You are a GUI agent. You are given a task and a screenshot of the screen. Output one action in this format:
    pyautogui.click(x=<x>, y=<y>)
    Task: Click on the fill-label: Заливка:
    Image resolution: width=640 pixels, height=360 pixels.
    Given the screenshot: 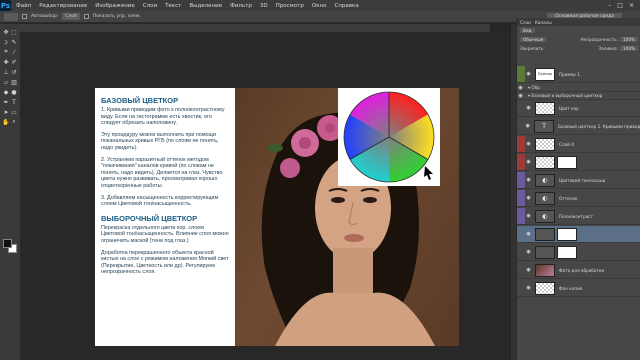 What is the action you would take?
    pyautogui.click(x=608, y=48)
    